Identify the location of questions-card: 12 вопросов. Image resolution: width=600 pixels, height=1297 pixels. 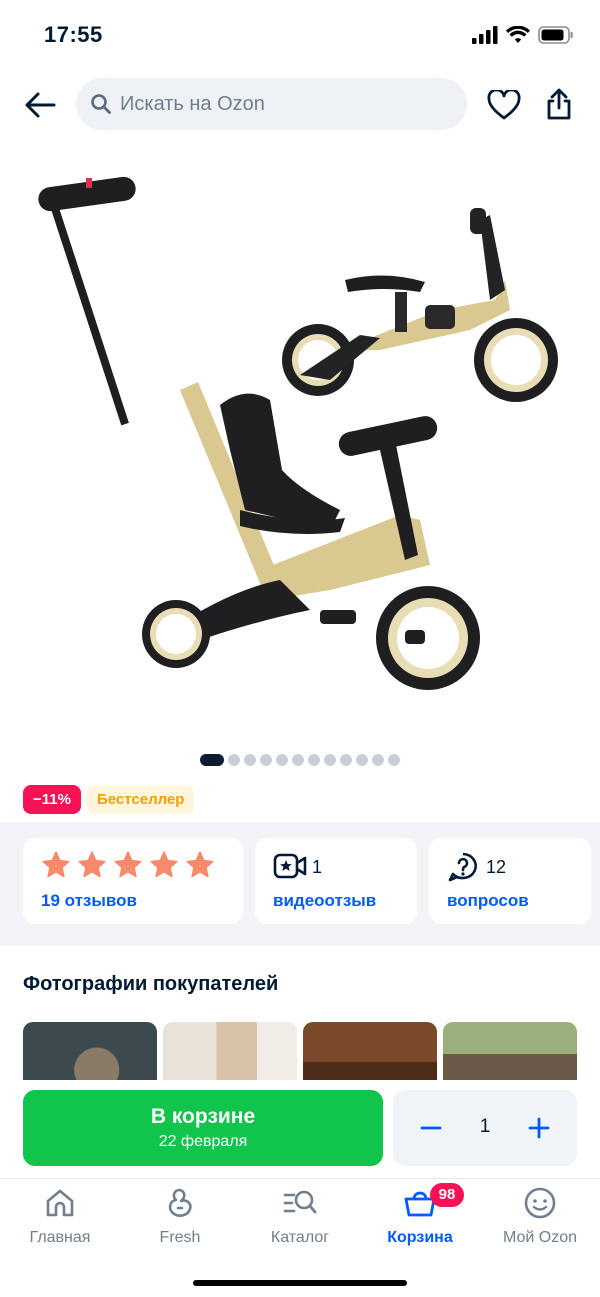
(510, 881).